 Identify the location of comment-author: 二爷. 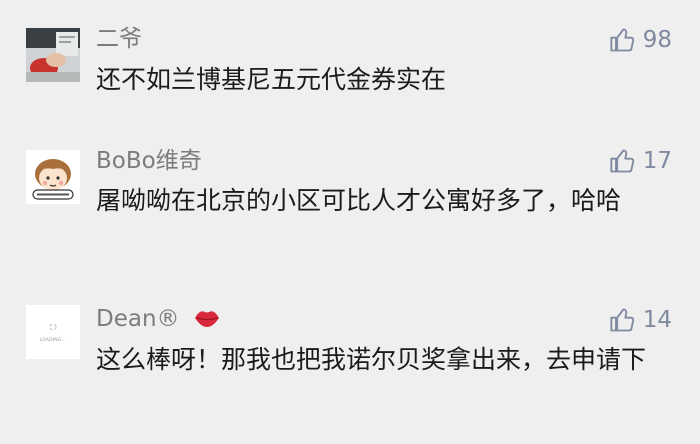
(119, 39).